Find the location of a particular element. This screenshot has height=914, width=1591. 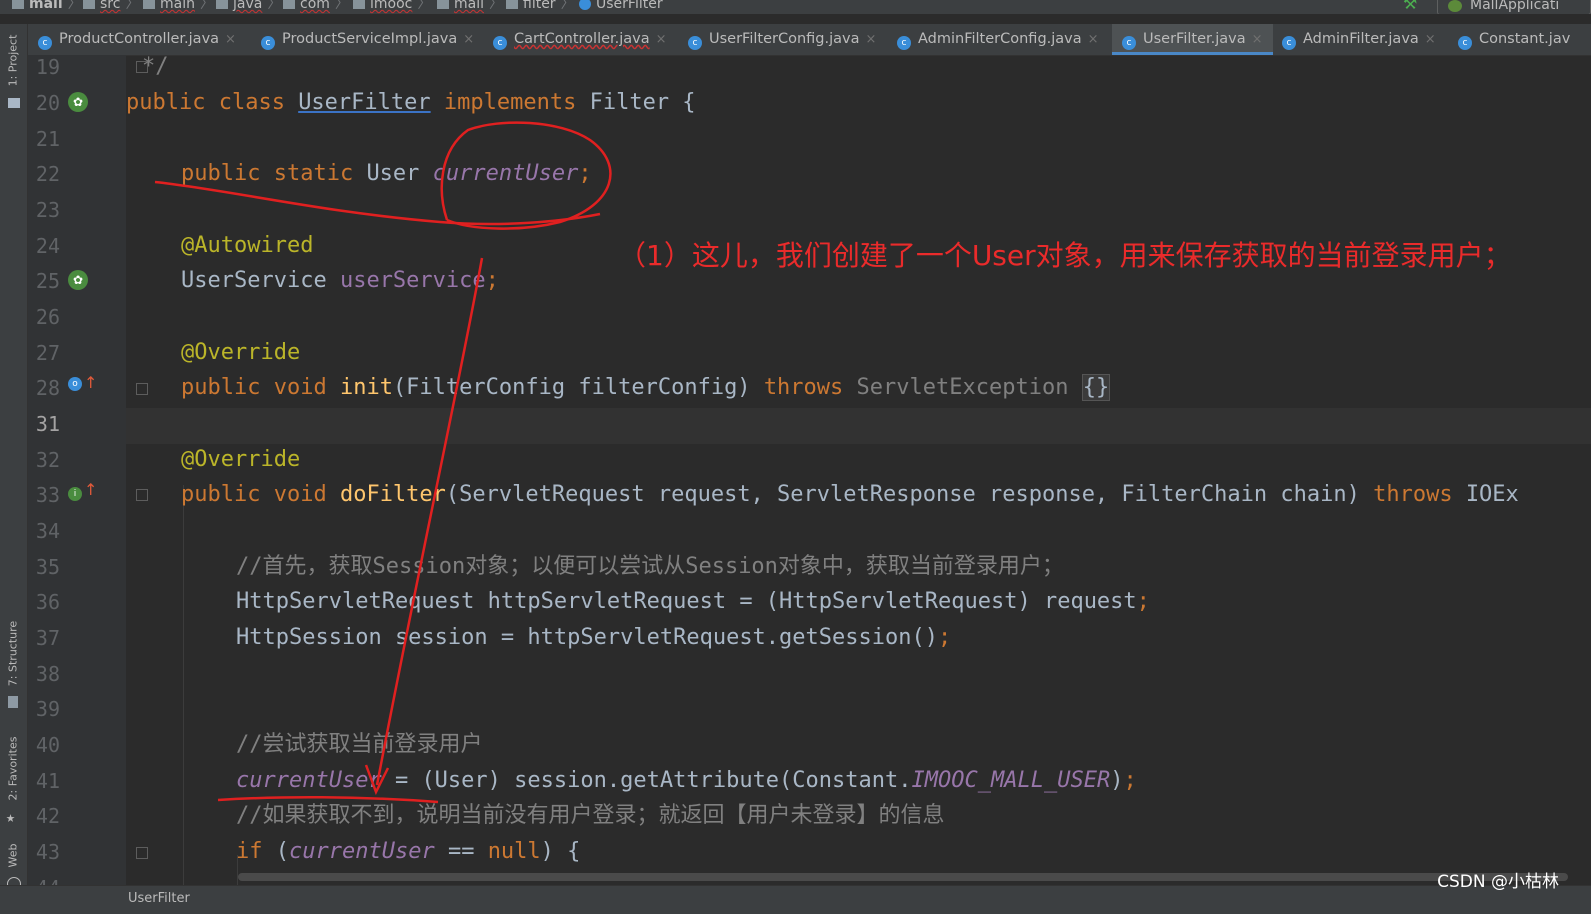

tab-cartcontroller: c CartController.java × is located at coordinates (580, 39).